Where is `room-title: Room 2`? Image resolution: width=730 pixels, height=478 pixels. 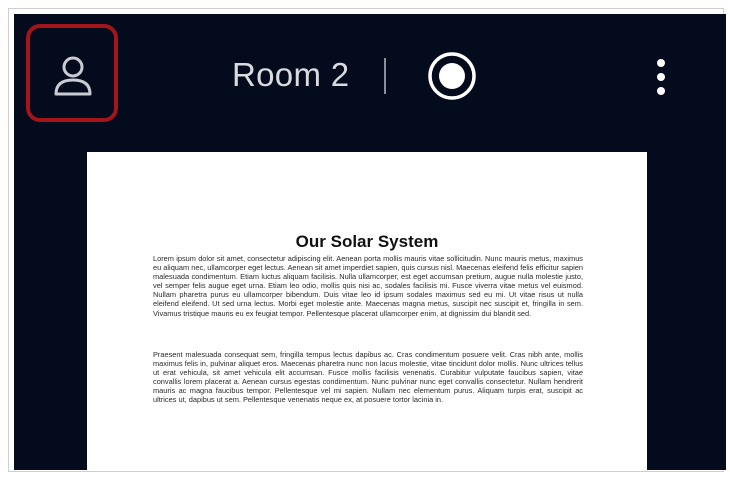
room-title: Room 2 is located at coordinates (291, 74).